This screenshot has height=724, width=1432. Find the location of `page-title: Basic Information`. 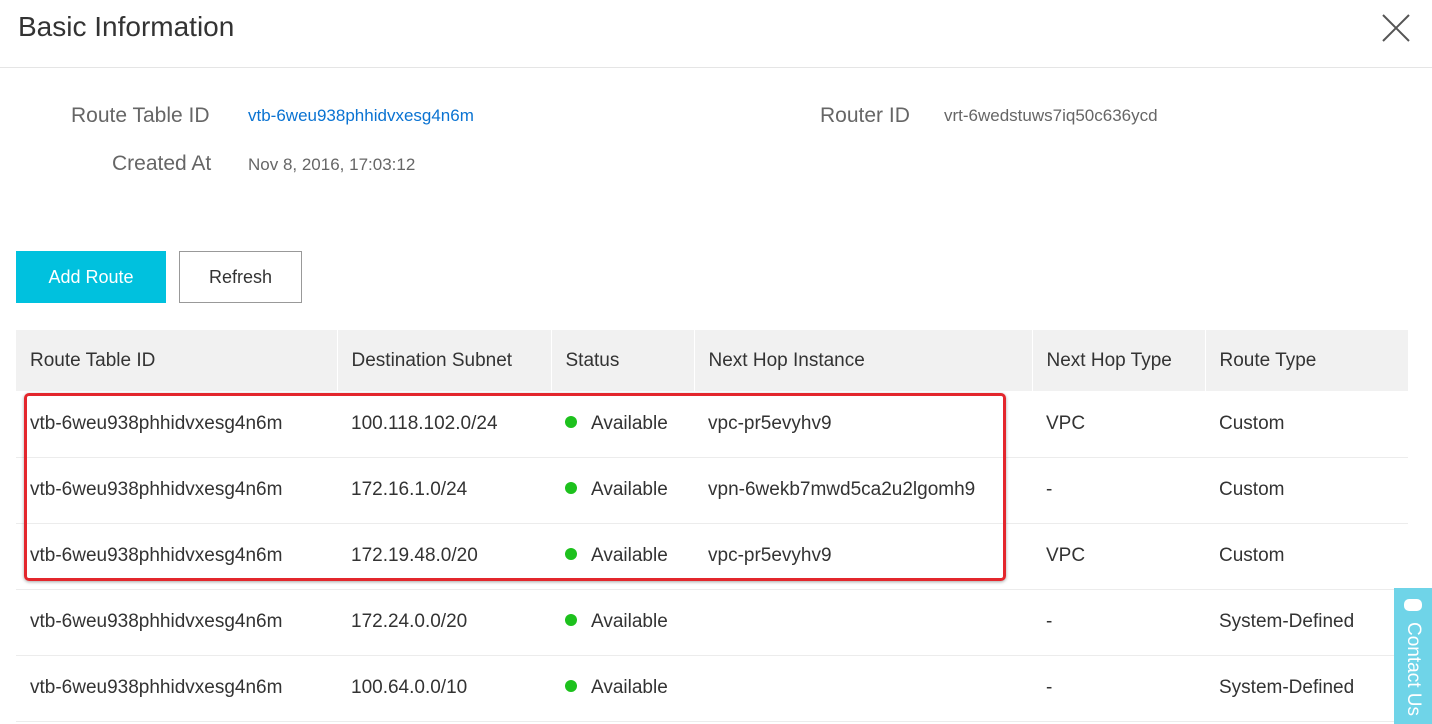

page-title: Basic Information is located at coordinates (126, 26).